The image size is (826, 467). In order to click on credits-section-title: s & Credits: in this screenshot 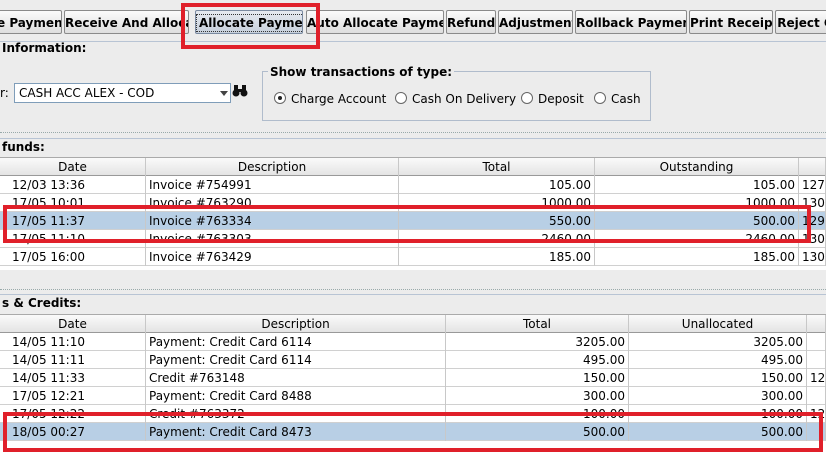, I will do `click(42, 303)`.